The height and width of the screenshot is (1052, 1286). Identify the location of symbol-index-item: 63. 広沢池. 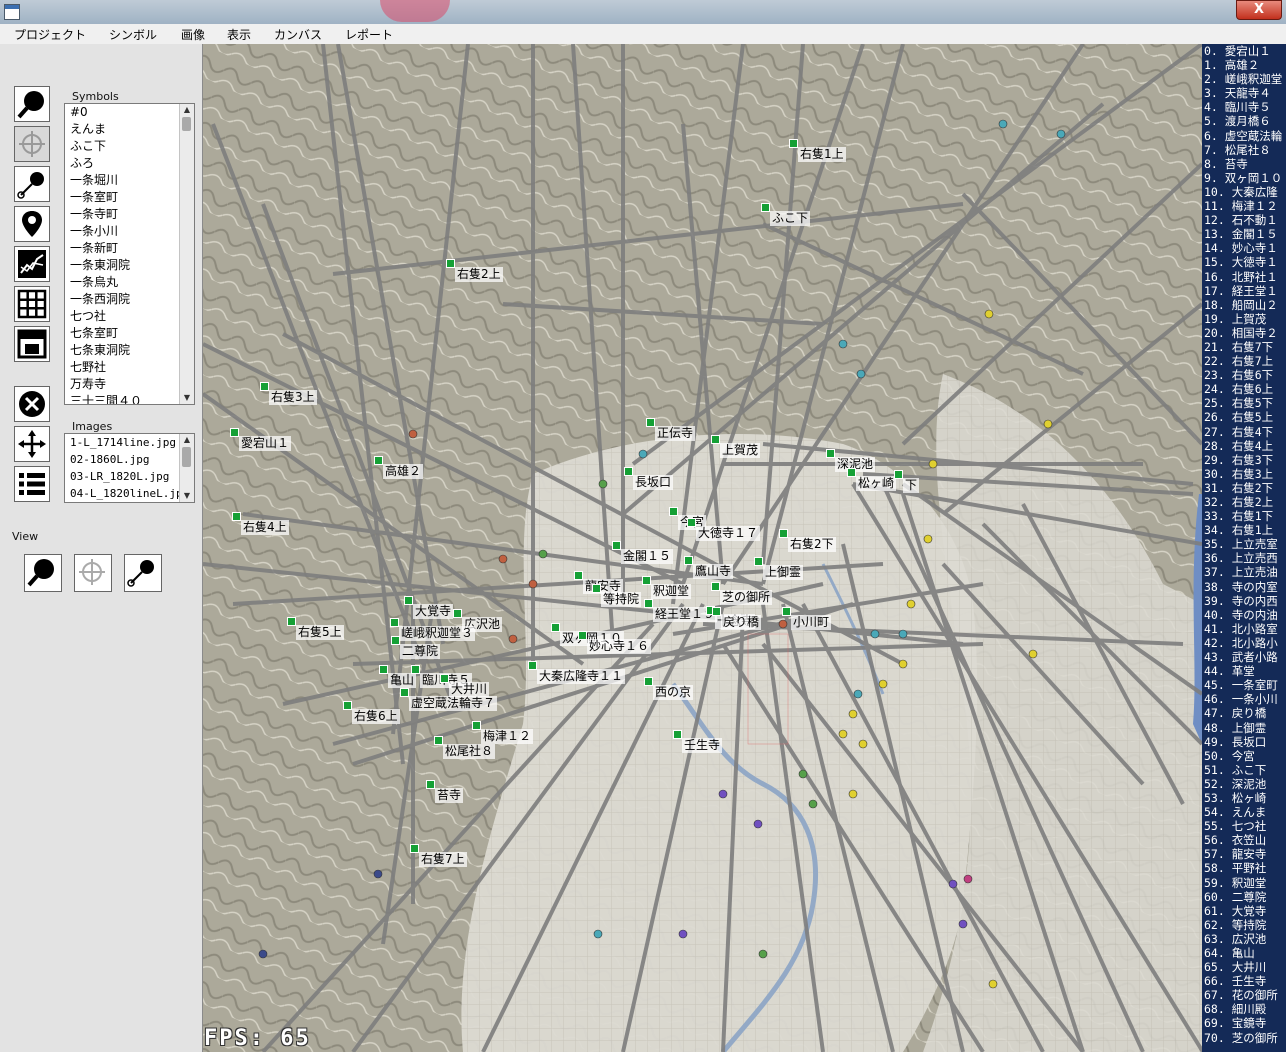
(1244, 939).